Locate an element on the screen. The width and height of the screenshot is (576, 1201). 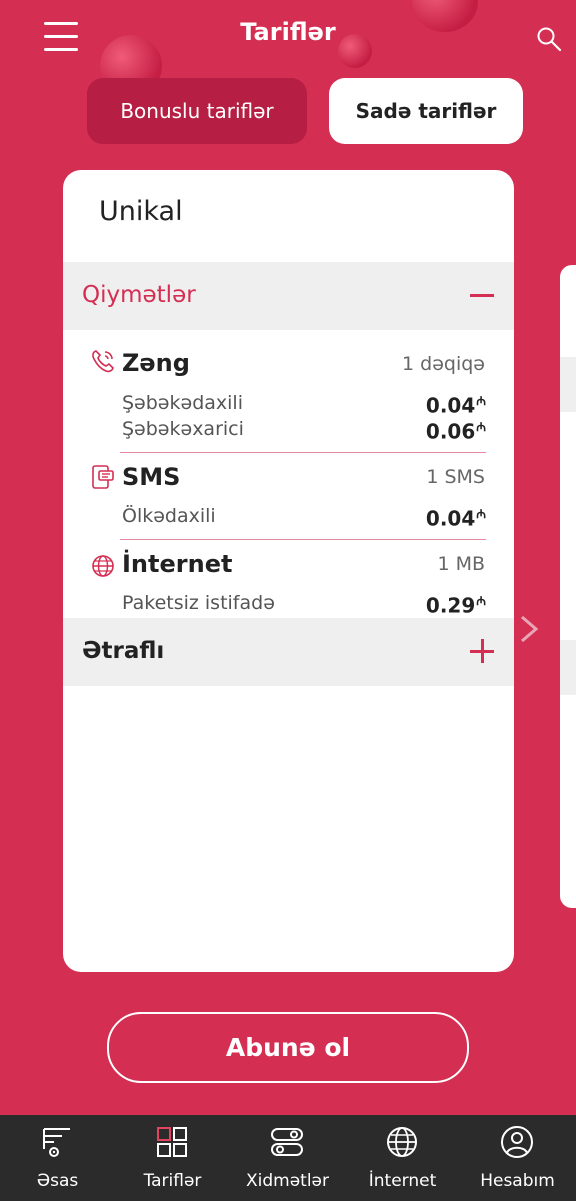
user-icon is located at coordinates (517, 1142).